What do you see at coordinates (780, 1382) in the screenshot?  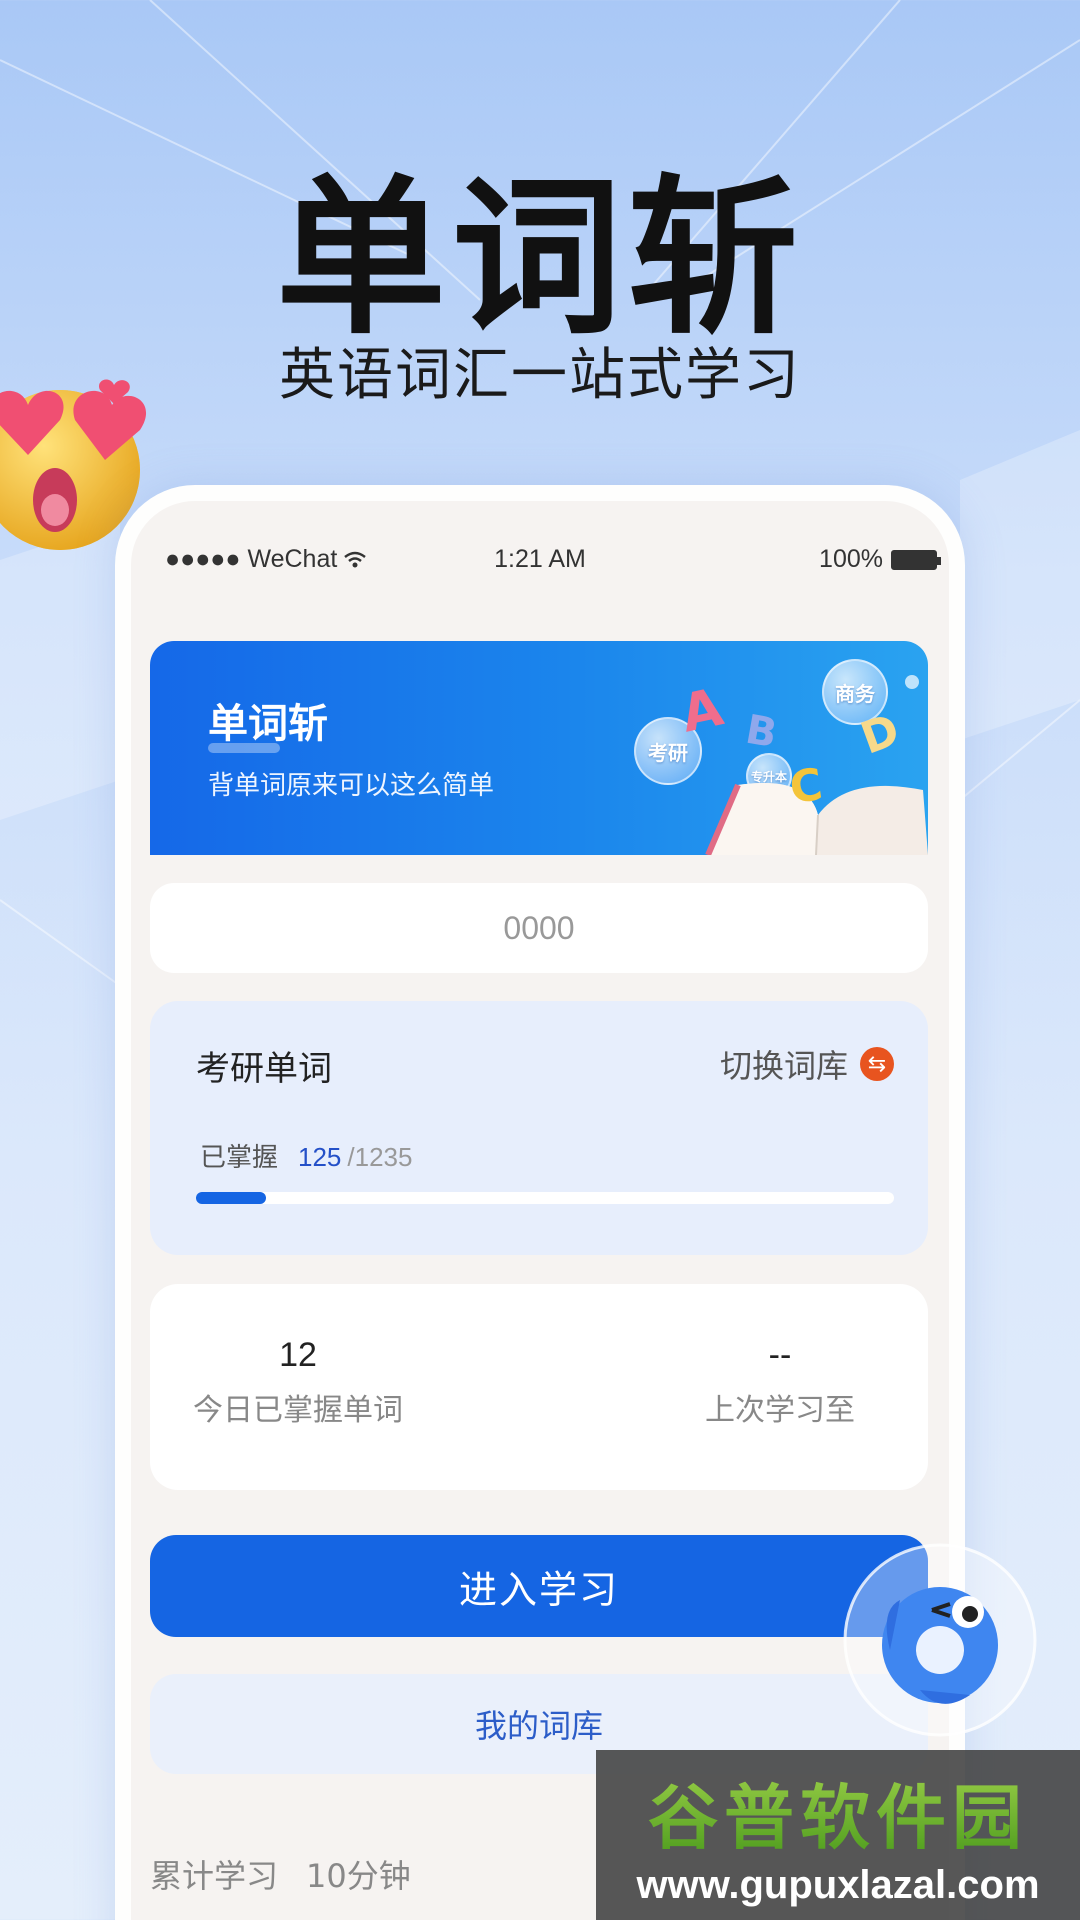 I see `stat-last: -- 上次学习至` at bounding box center [780, 1382].